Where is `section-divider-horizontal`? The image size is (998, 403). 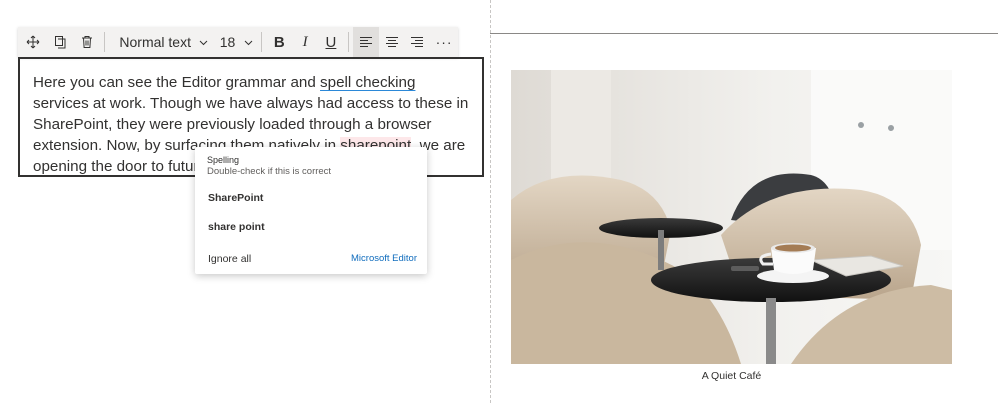
section-divider-horizontal is located at coordinates (744, 33).